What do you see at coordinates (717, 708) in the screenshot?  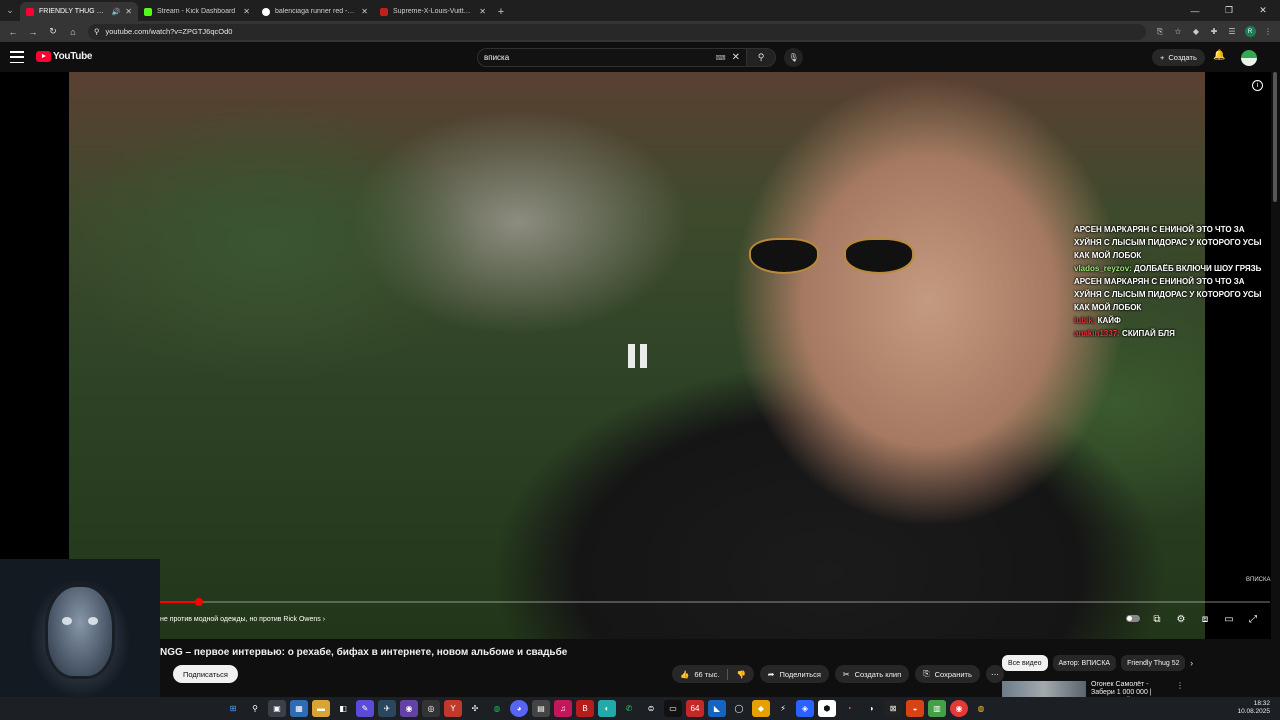 I see `app-icon: ◣` at bounding box center [717, 708].